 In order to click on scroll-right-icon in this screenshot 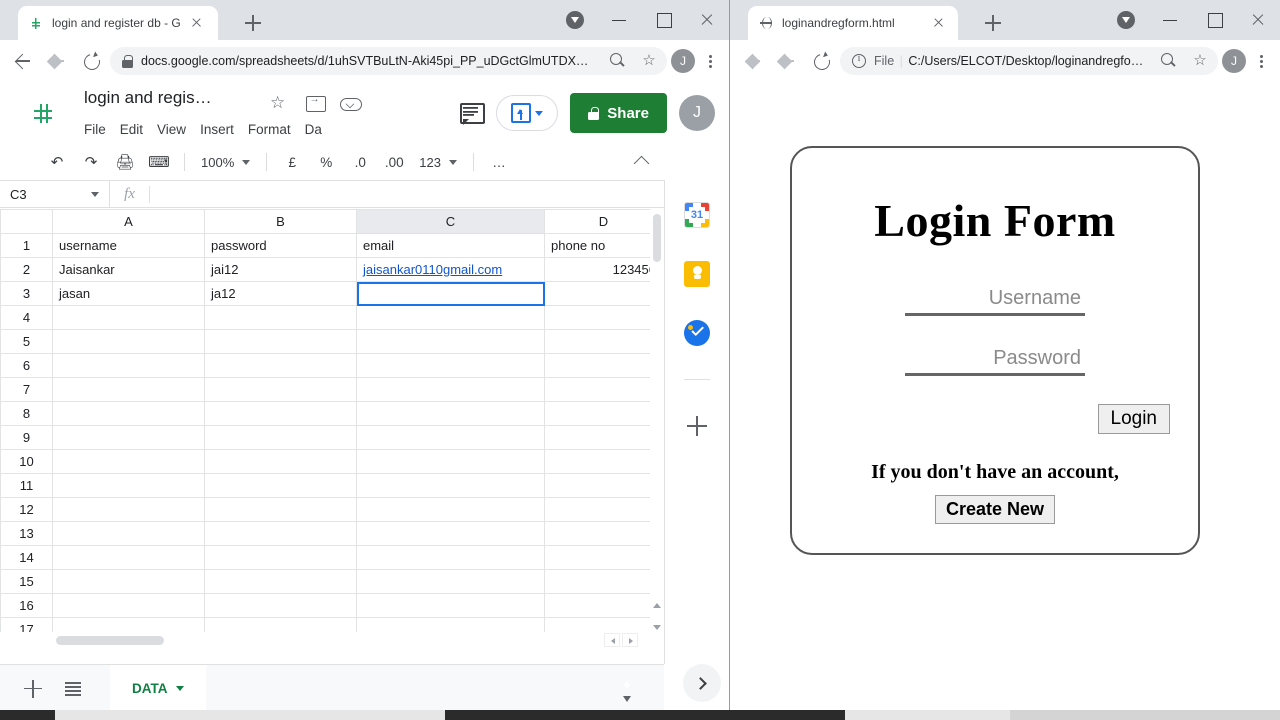, I will do `click(630, 640)`.